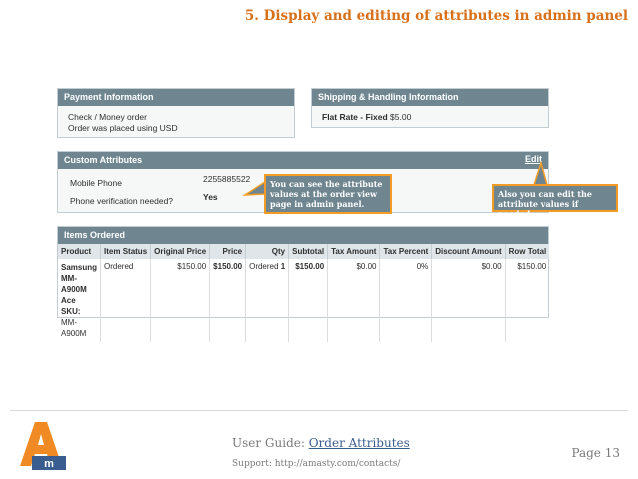  I want to click on cell-tax-percent: 0%, so click(406, 300).